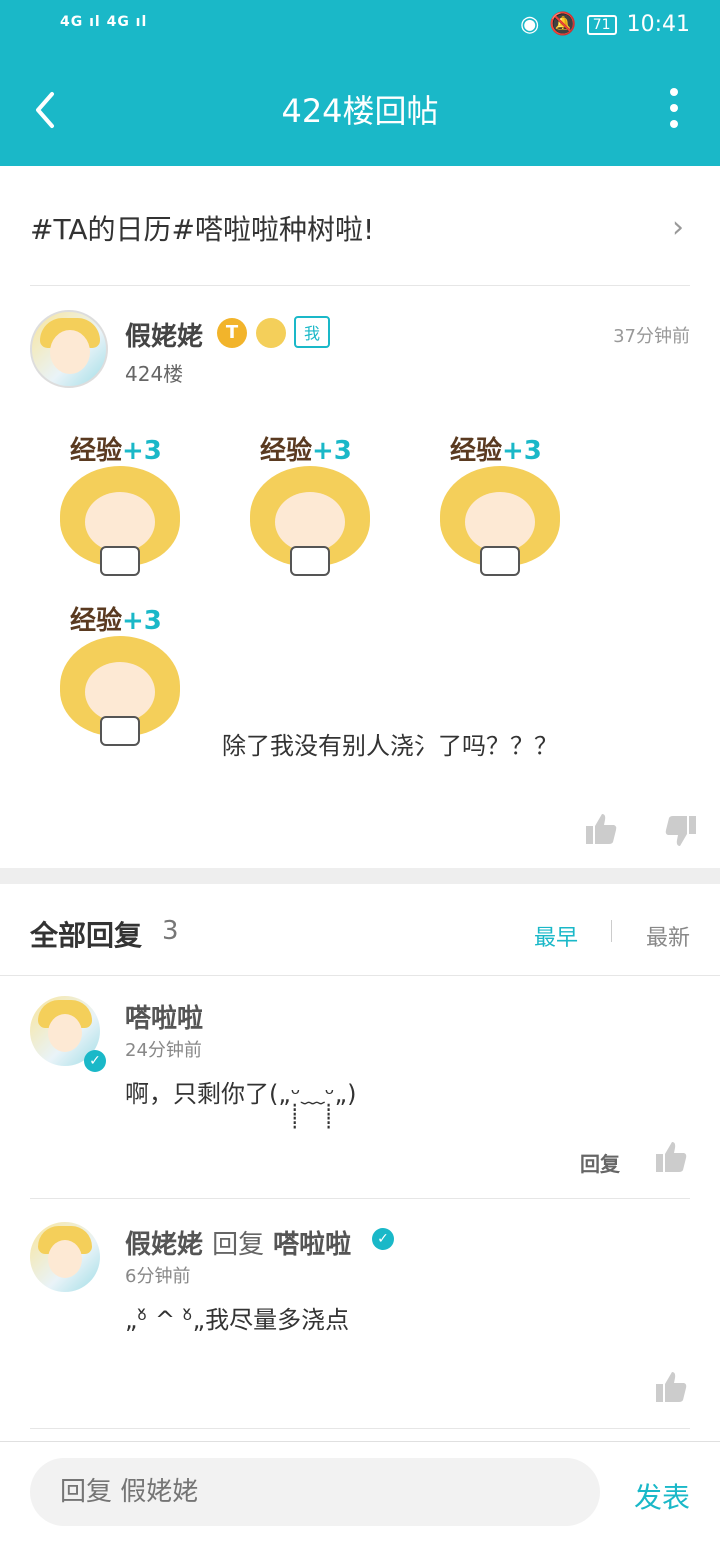  What do you see at coordinates (390, 746) in the screenshot?
I see `post-body: 除了我没有别人浇氵了吗？？？` at bounding box center [390, 746].